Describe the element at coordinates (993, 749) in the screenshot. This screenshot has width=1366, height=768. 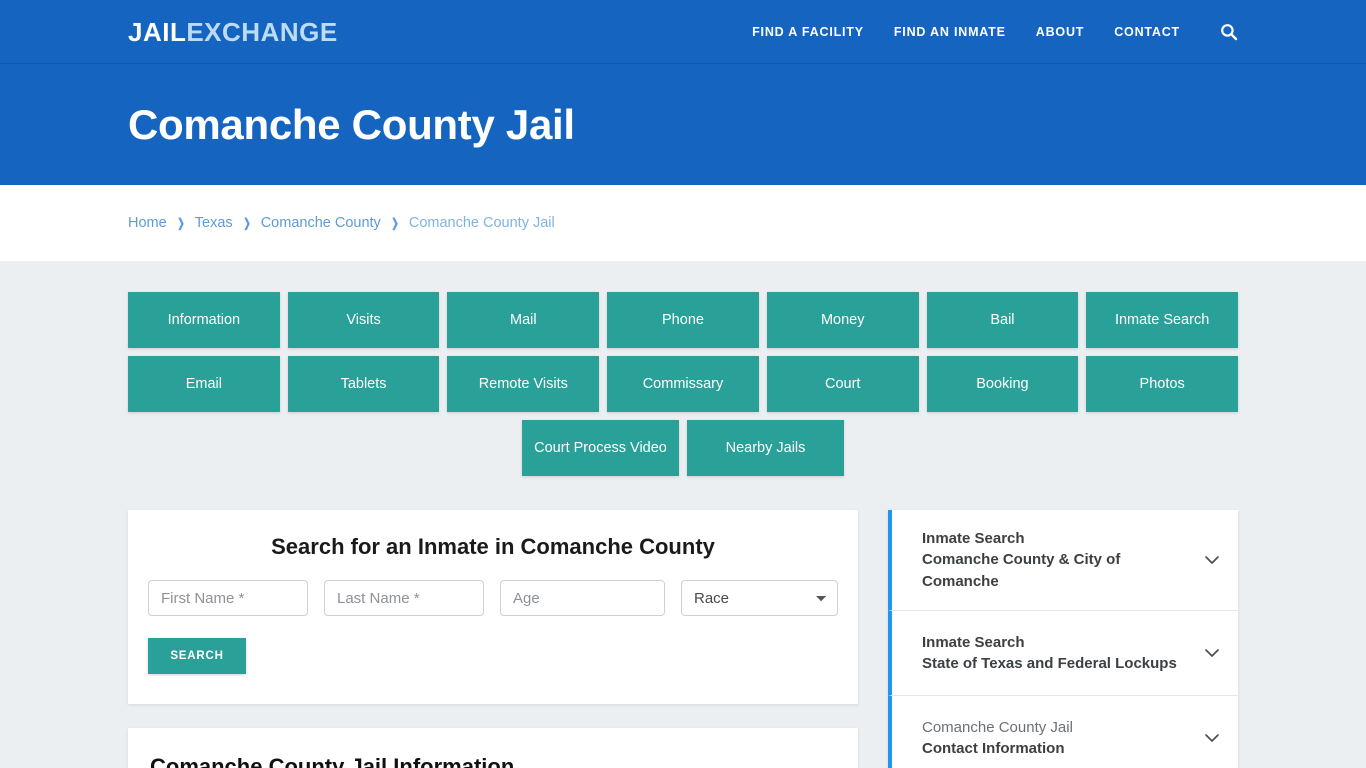
I see `accordion-item-line2: Contact Information` at that location.